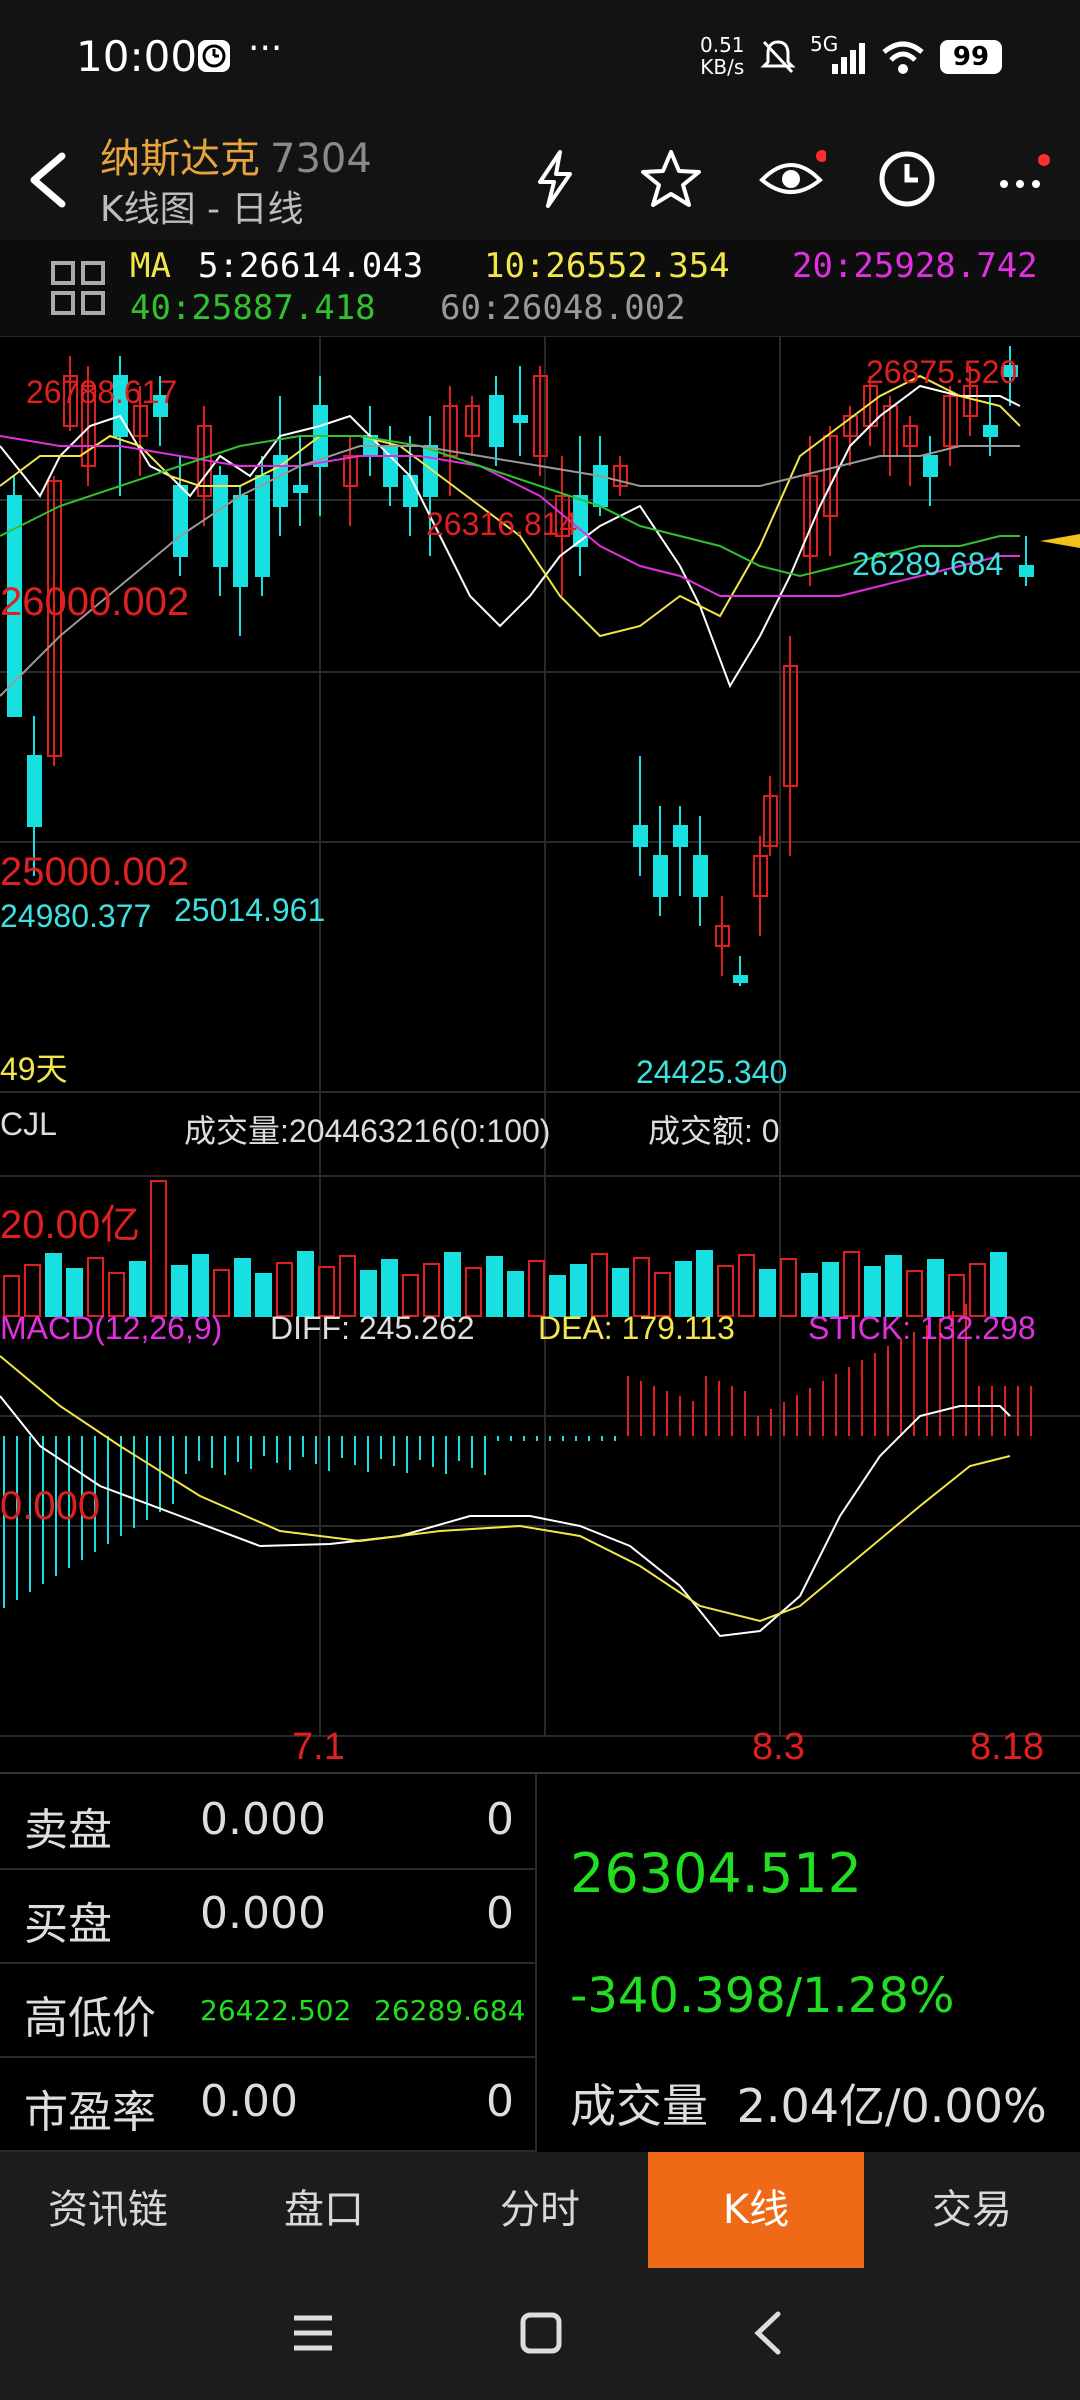  I want to click on star-icon, so click(671, 179).